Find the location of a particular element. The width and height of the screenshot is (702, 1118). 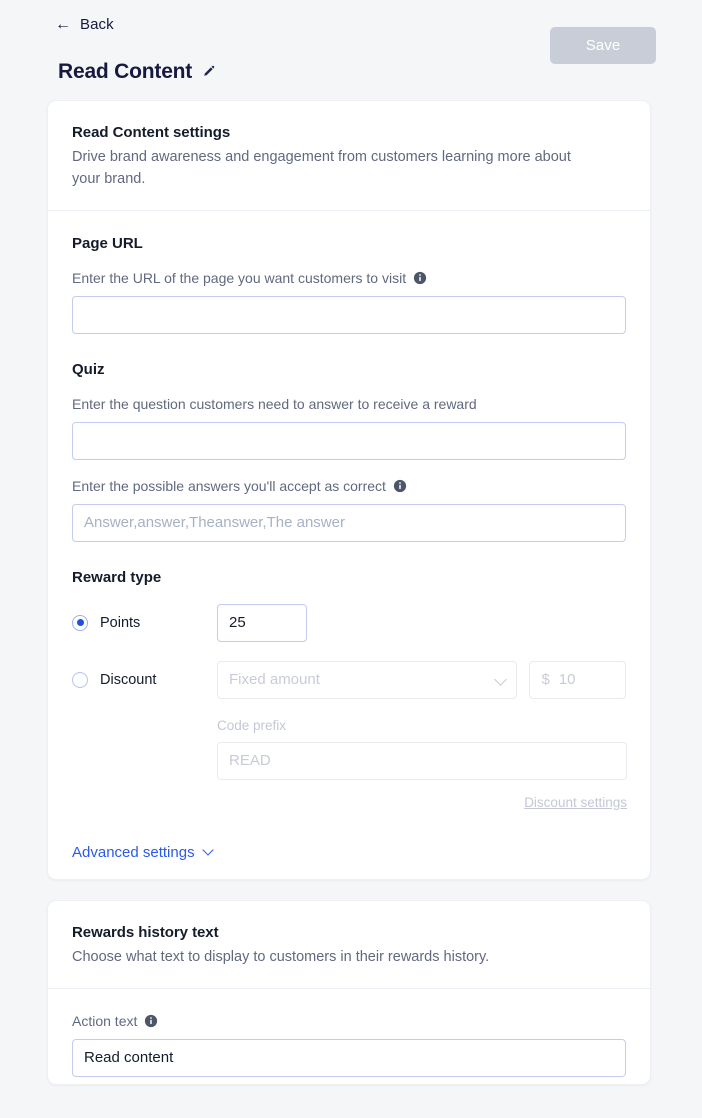

radio-discount-label: Discount is located at coordinates (128, 679).